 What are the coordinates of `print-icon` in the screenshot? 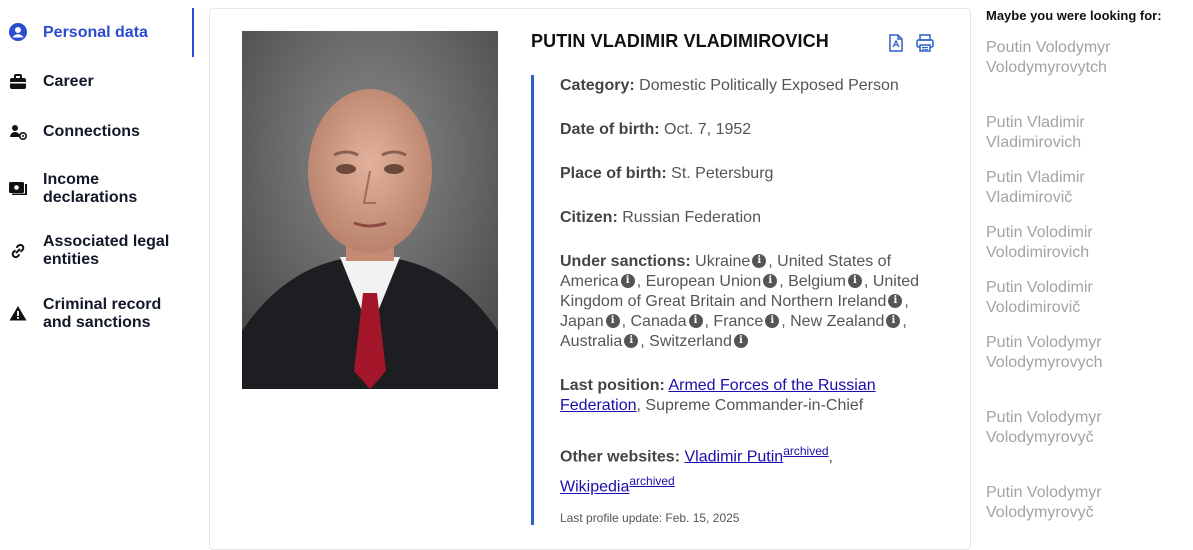 It's located at (925, 43).